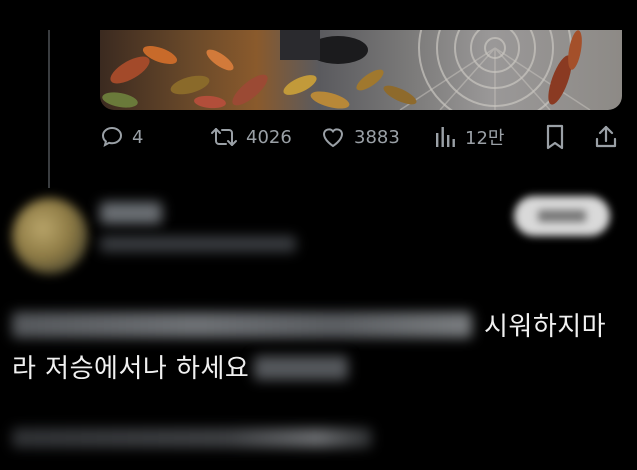 The width and height of the screenshot is (637, 470). What do you see at coordinates (242, 325) in the screenshot?
I see `reply-text-redacted-part1` at bounding box center [242, 325].